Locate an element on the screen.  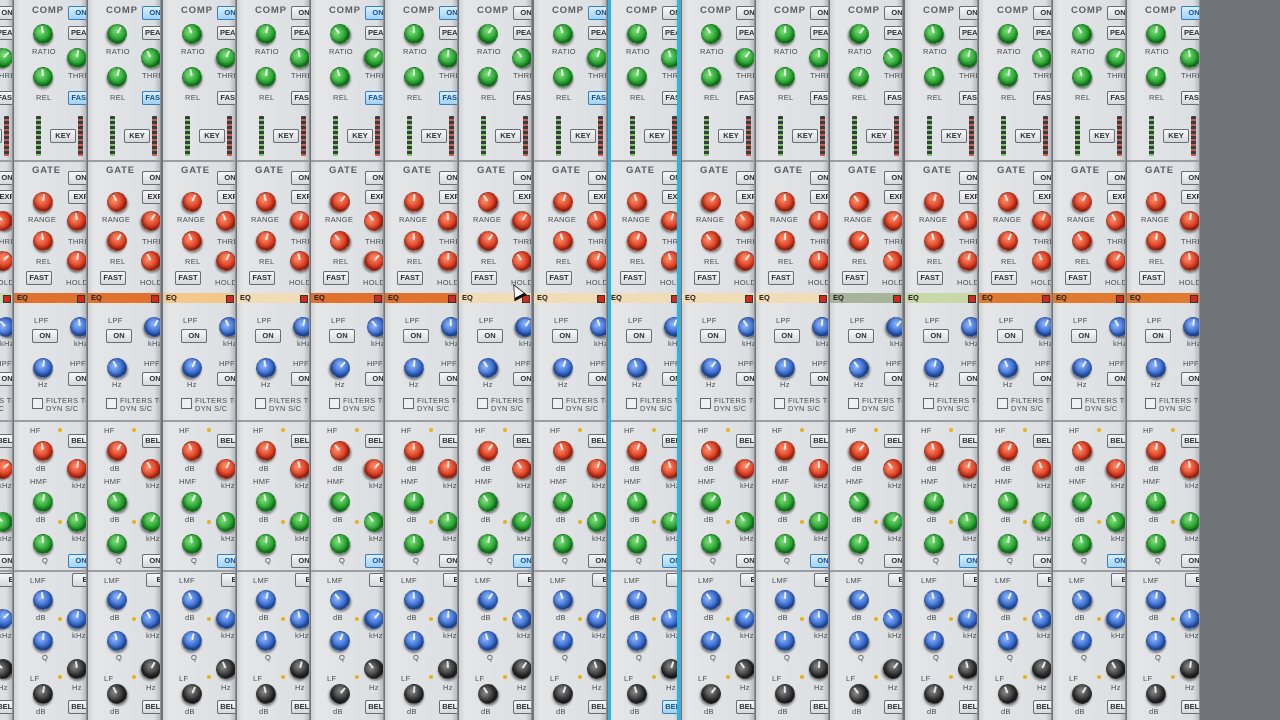
gate-hold-knob is located at coordinates (6, 261).